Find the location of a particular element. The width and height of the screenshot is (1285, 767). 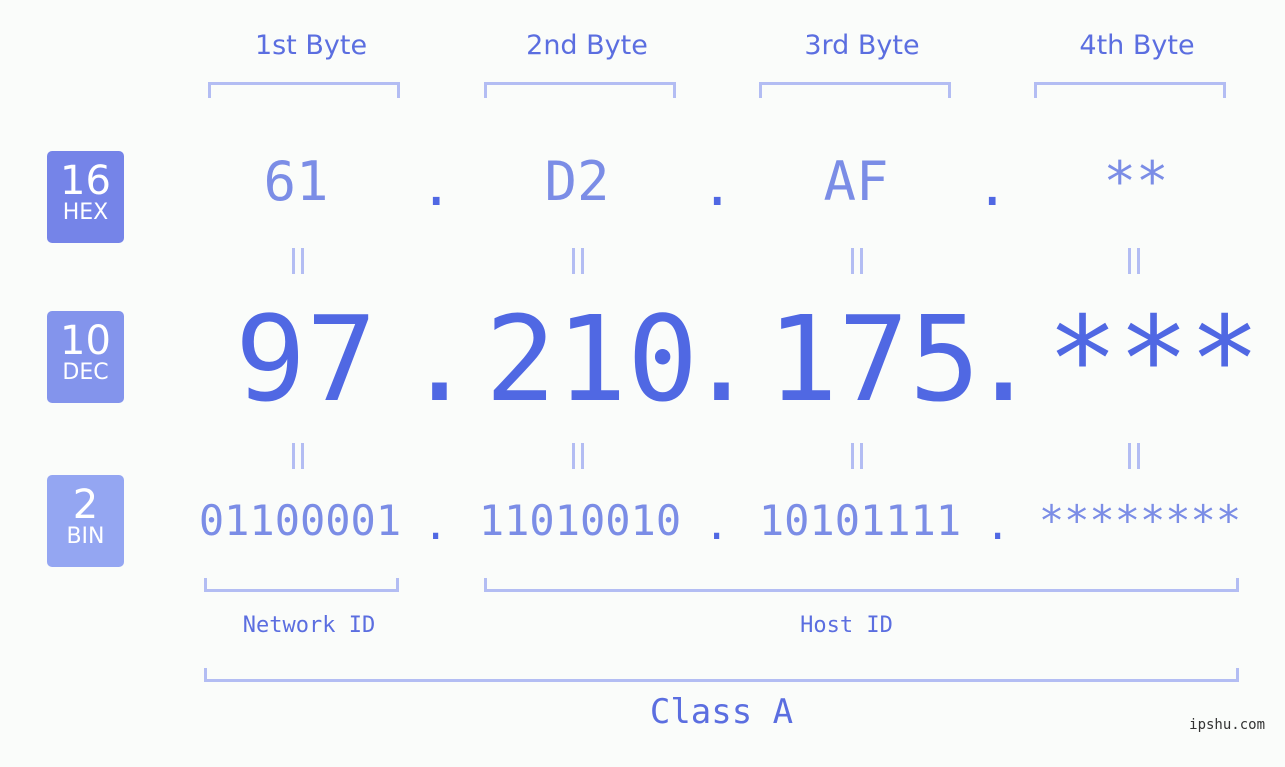

hex-byte-4: ** is located at coordinates (1136, 181).